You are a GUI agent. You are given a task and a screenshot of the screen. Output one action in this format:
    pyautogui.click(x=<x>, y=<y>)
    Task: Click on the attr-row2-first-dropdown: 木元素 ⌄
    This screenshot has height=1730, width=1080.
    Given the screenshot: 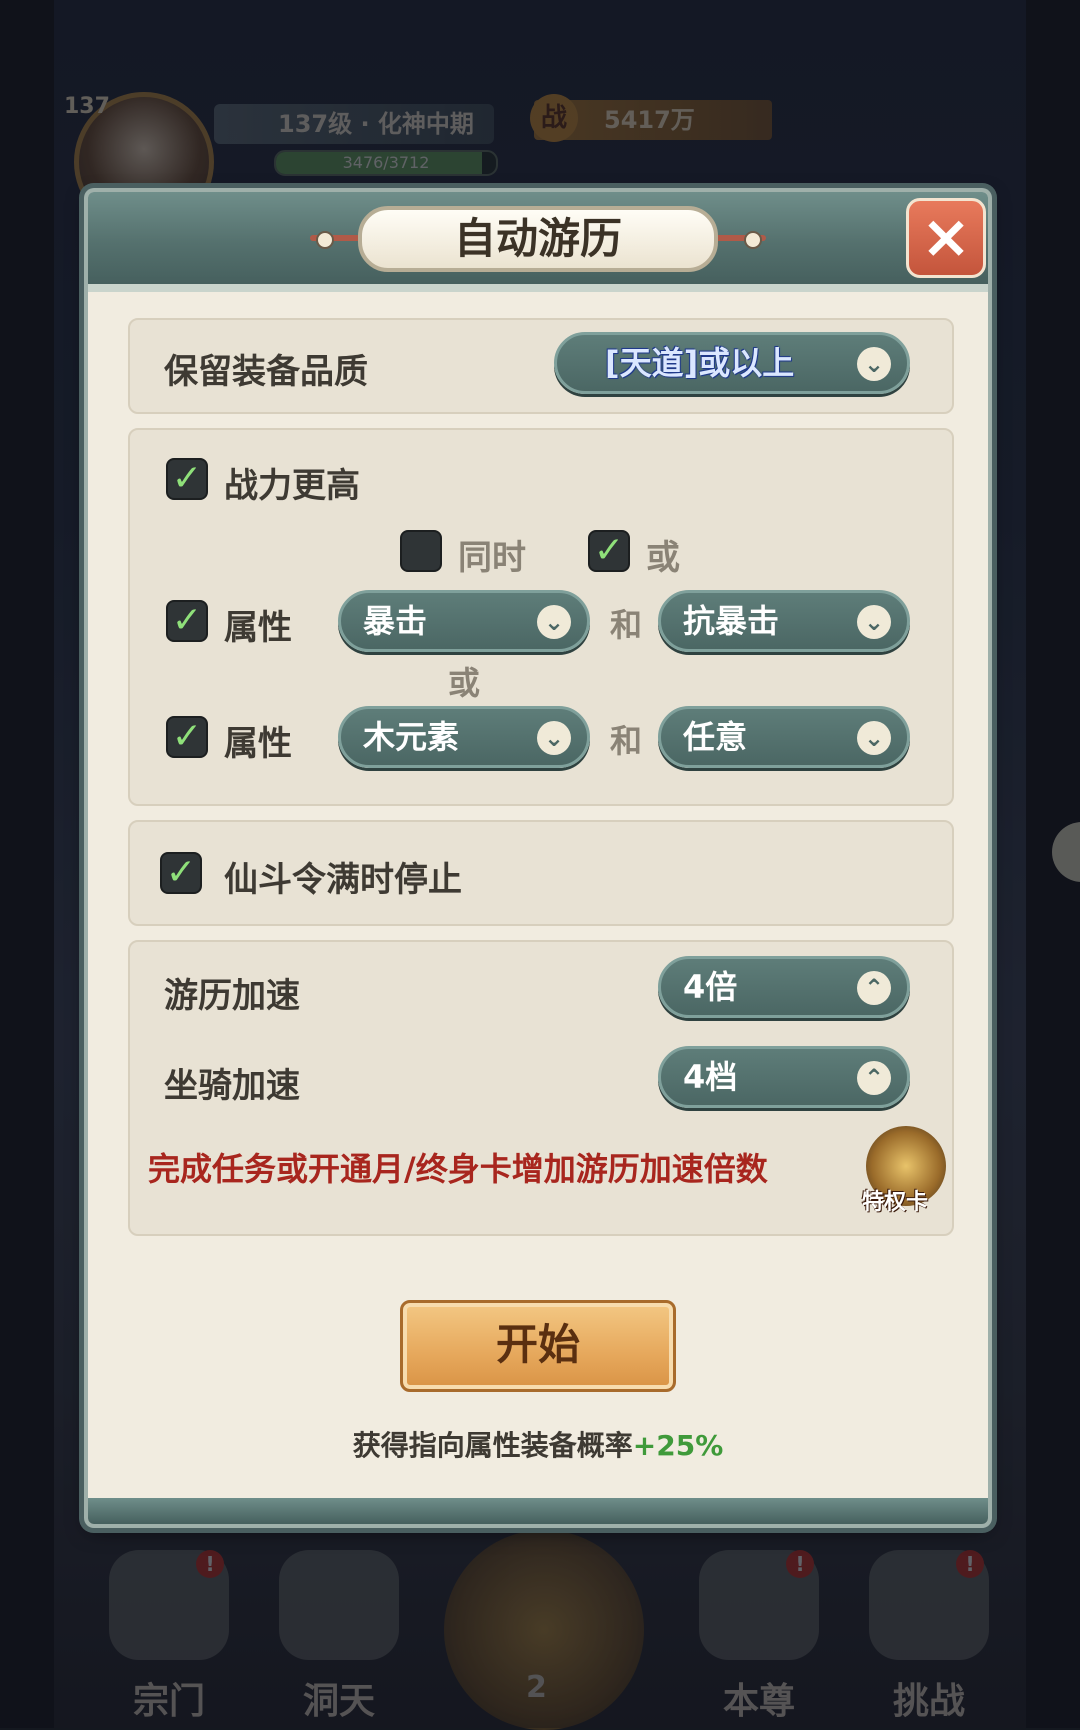 What is the action you would take?
    pyautogui.click(x=464, y=737)
    